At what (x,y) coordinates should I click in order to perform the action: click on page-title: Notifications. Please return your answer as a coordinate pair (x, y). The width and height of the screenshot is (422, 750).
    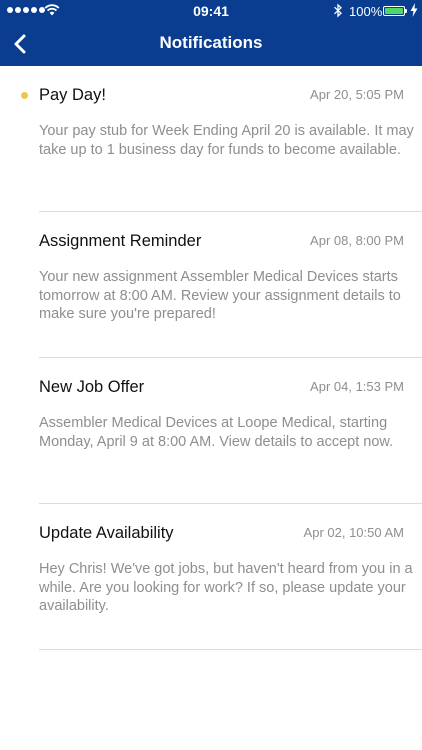
    Looking at the image, I should click on (211, 42).